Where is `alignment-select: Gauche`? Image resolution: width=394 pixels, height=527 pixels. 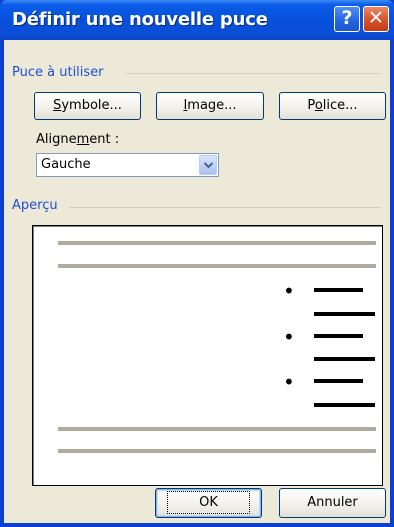 alignment-select: Gauche is located at coordinates (127, 165).